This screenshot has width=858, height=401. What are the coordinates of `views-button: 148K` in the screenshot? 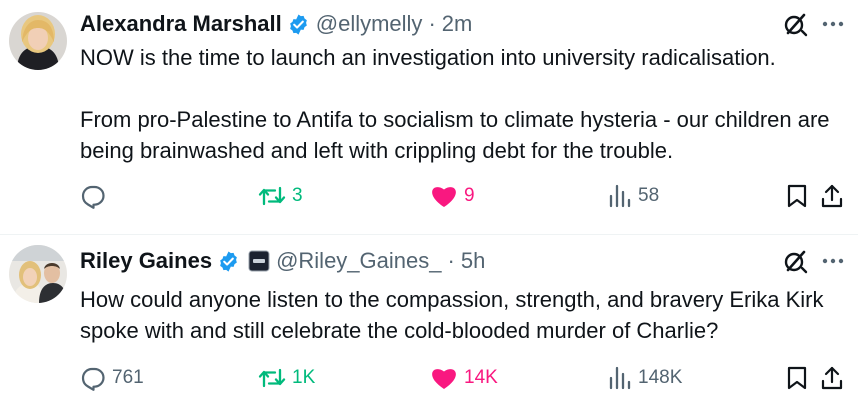 It's located at (645, 378).